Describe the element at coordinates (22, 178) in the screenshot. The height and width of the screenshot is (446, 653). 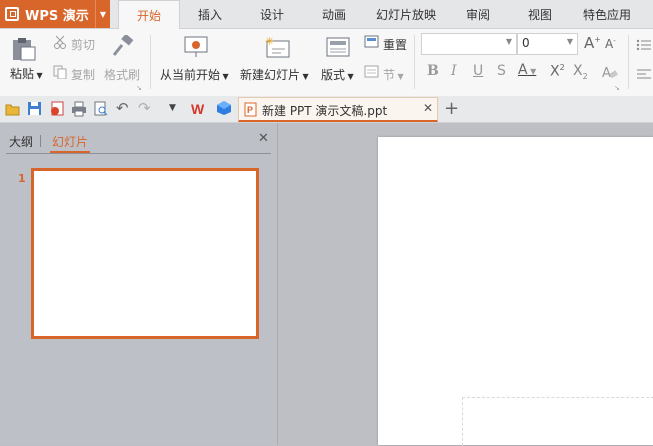
I see `slide-number: 1` at that location.